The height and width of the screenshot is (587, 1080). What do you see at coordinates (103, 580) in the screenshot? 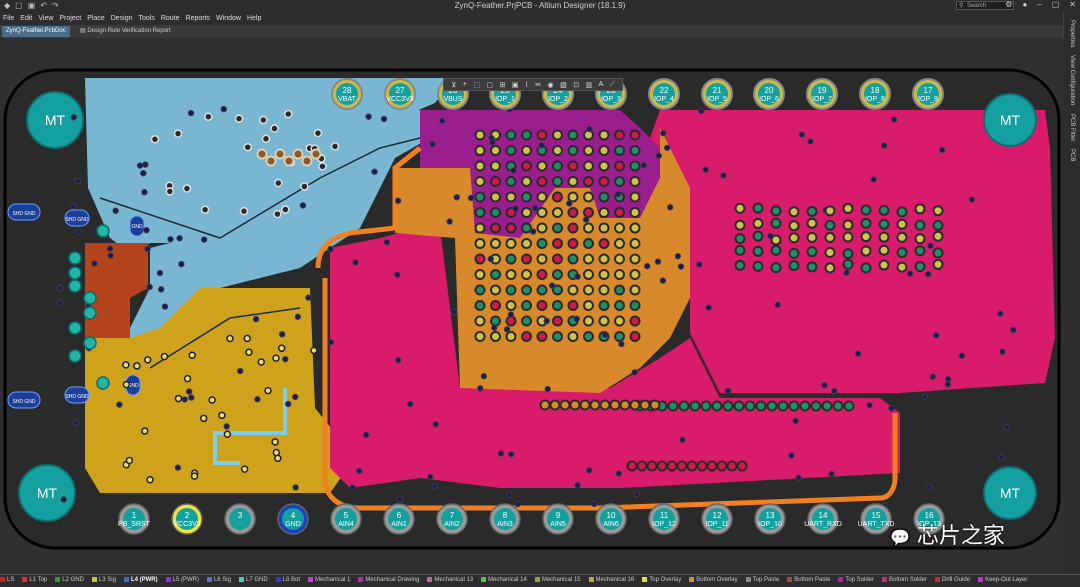
I see `layer-tab: L3 Sig` at bounding box center [103, 580].